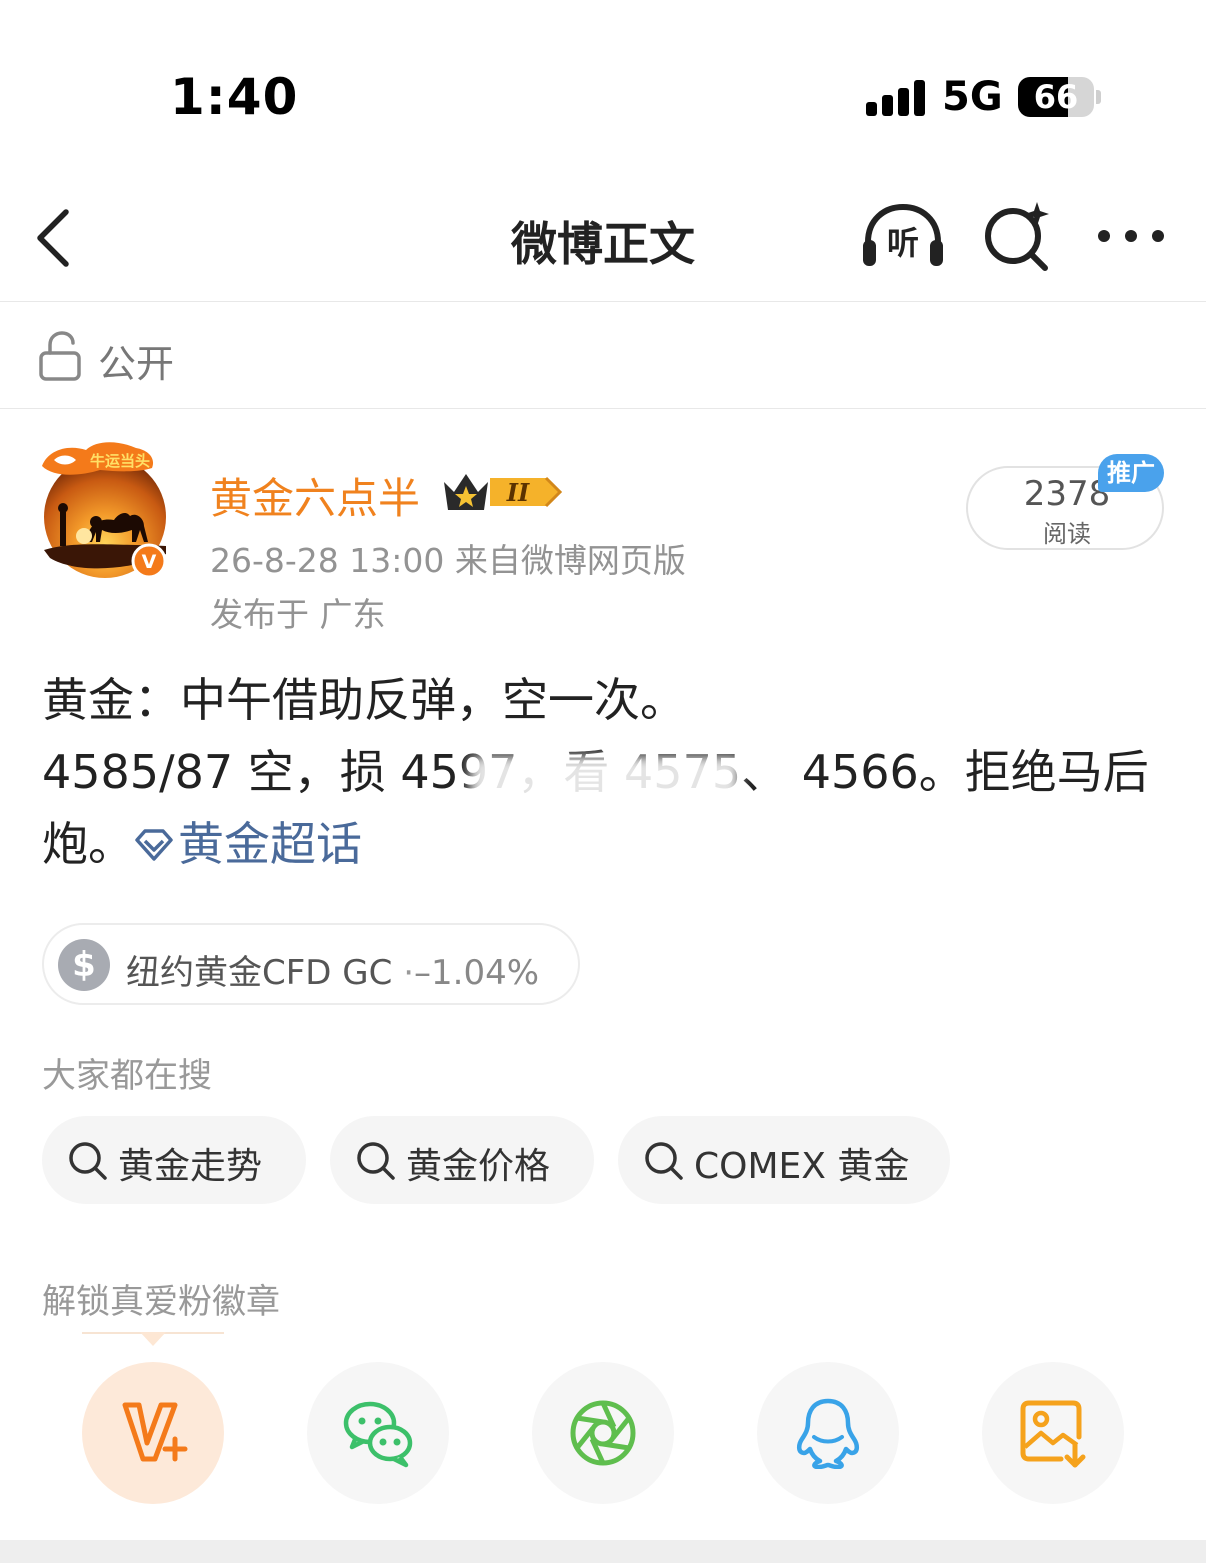 The width and height of the screenshot is (1206, 1563). I want to click on search-chip-label: 黄金走势, so click(190, 1166).